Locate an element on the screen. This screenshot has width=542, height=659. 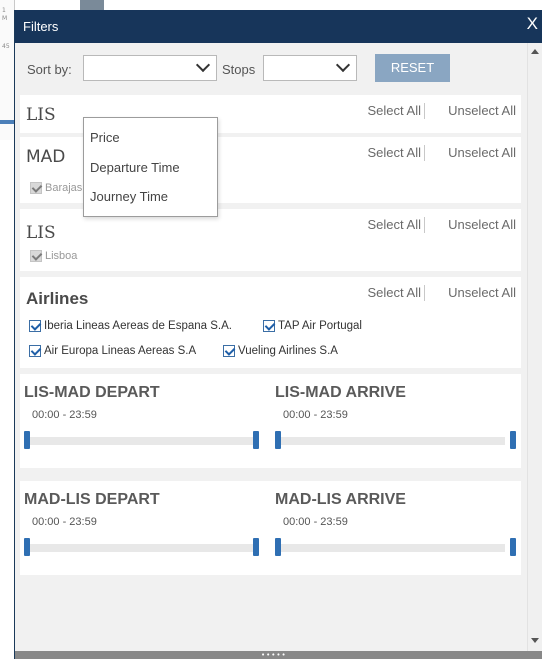
reset-button: RESET is located at coordinates (412, 68).